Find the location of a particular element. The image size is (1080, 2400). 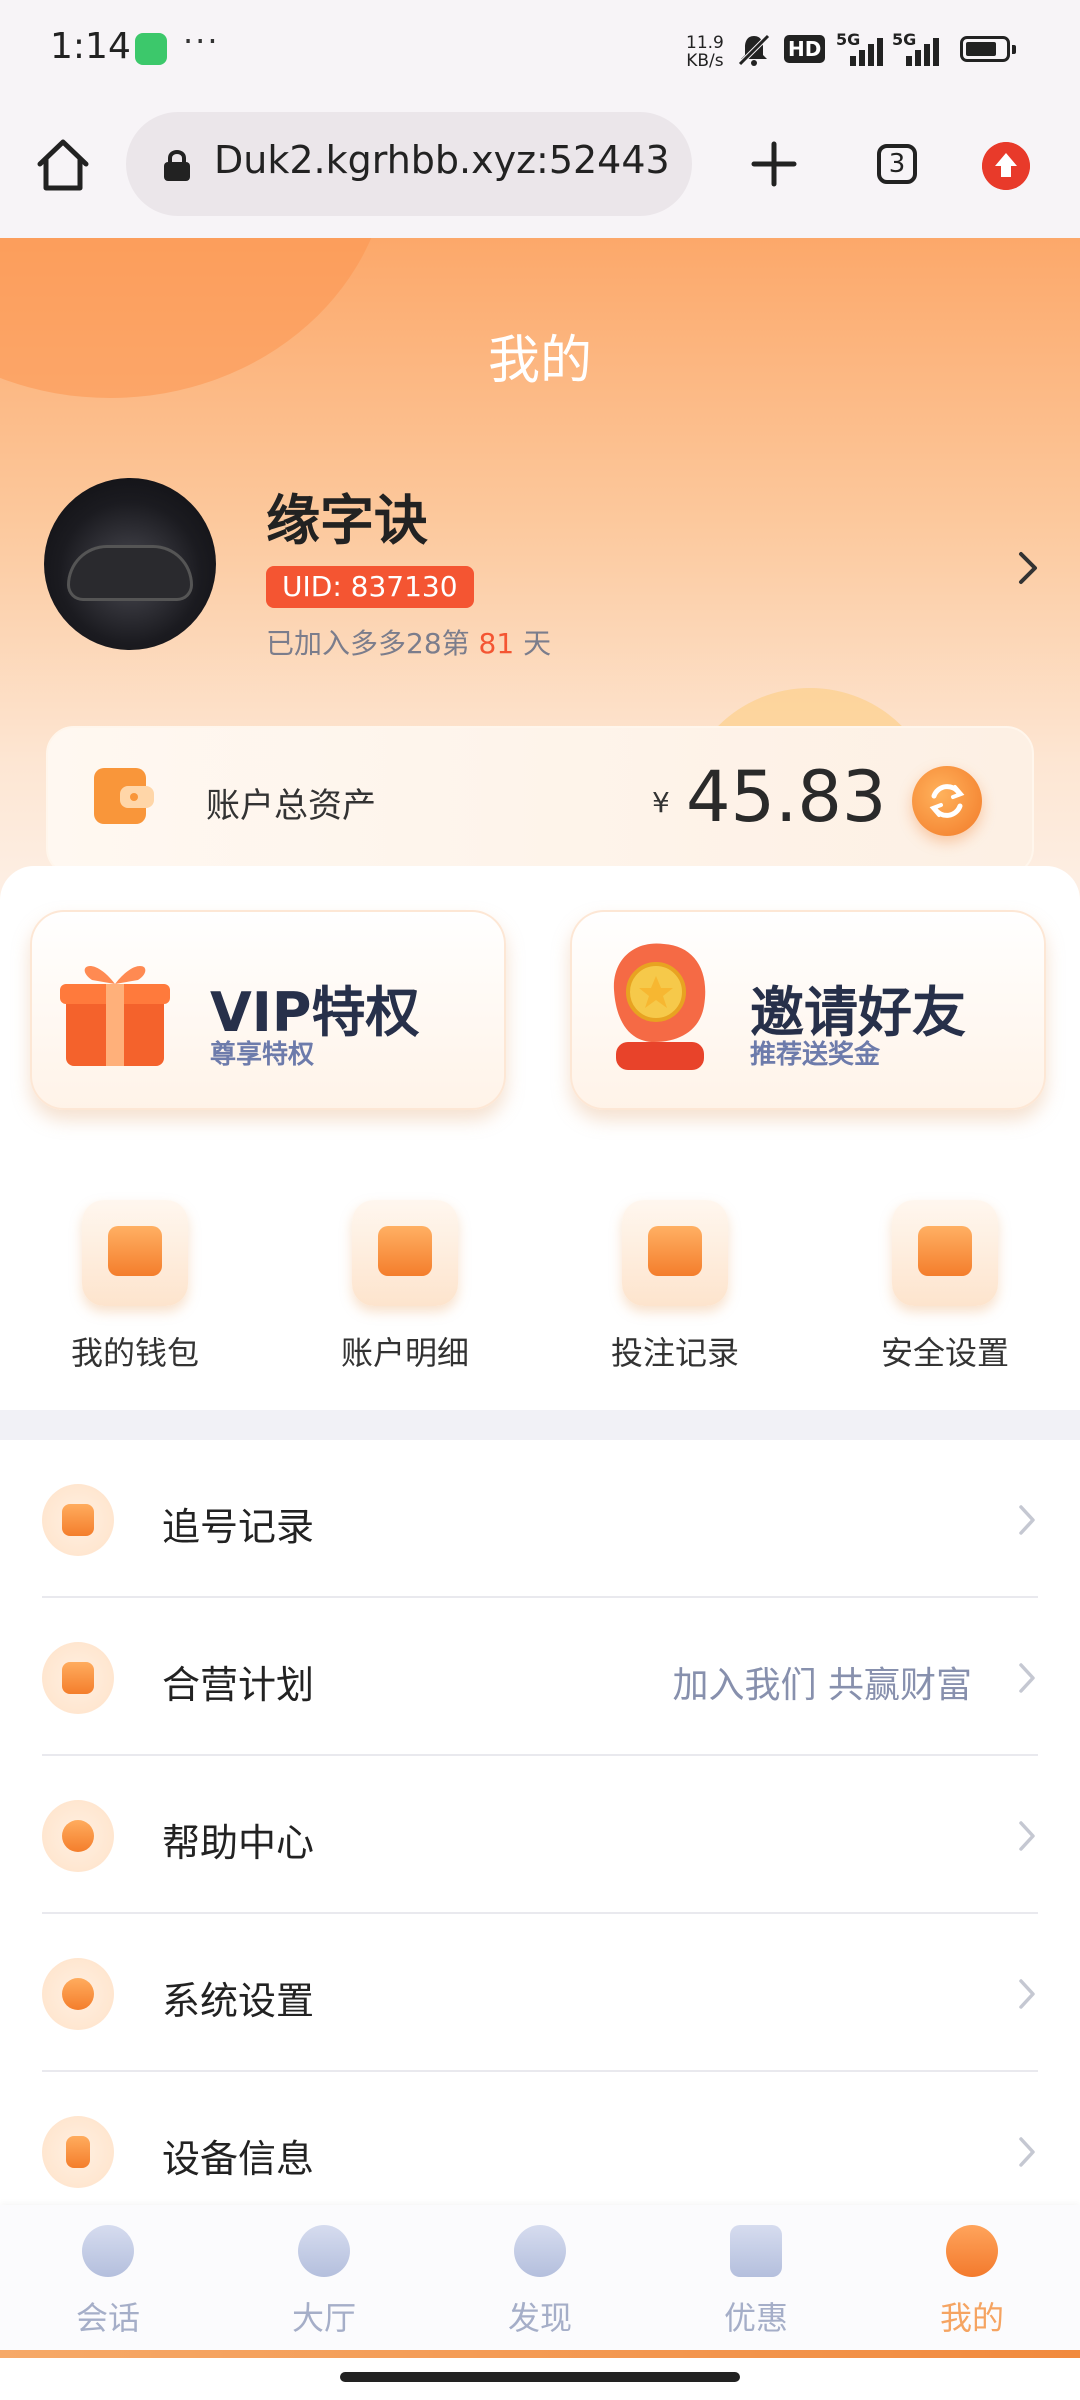

help-icon is located at coordinates (78, 1836).